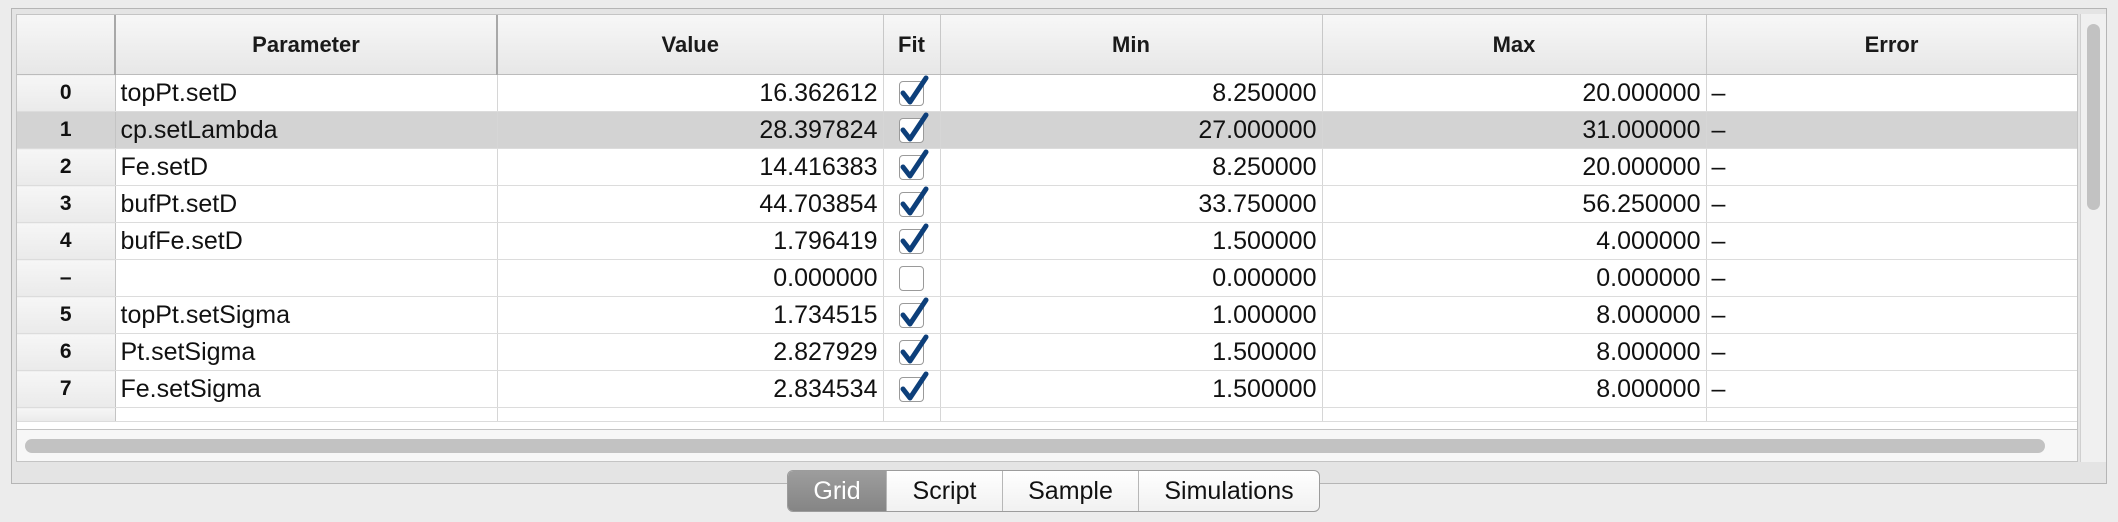 This screenshot has width=2118, height=522. Describe the element at coordinates (306, 93) in the screenshot. I see `parameter-cell: topPt.setD` at that location.